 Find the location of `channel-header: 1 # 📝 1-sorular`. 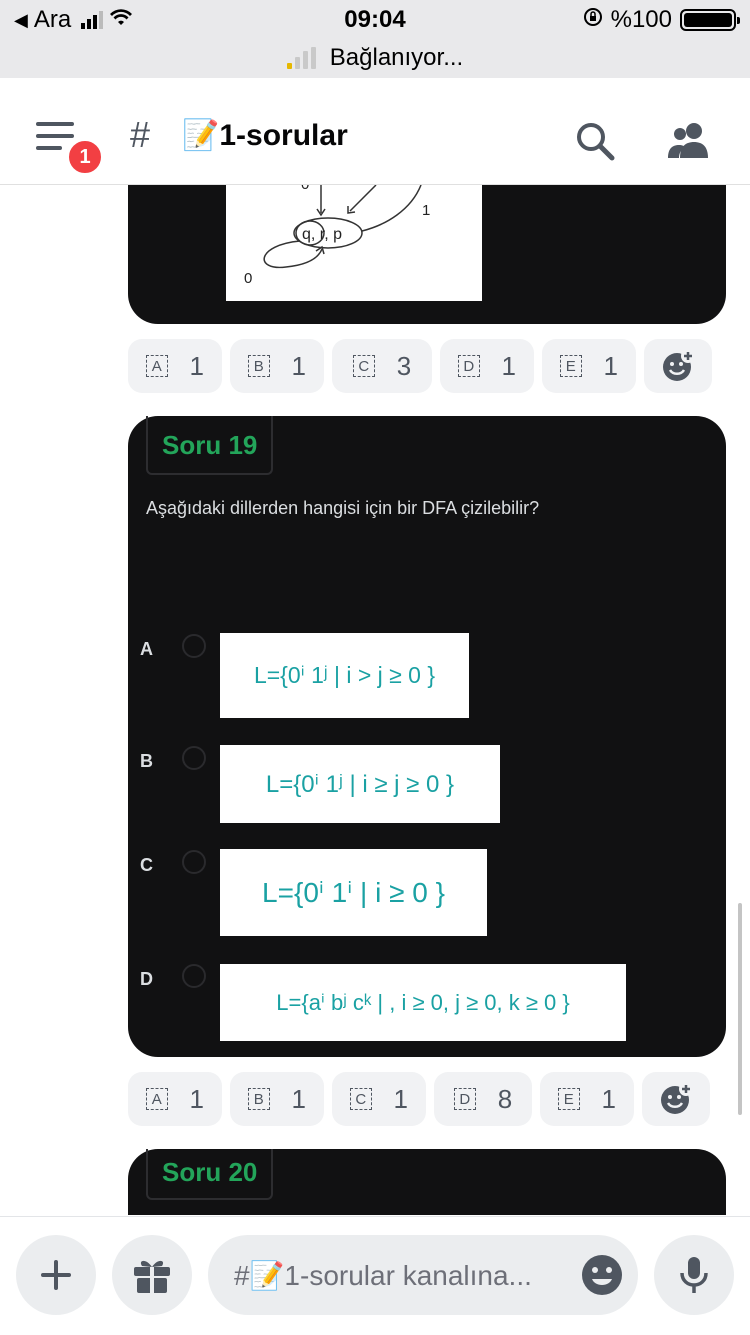

channel-header: 1 # 📝 1-sorular is located at coordinates (375, 131).